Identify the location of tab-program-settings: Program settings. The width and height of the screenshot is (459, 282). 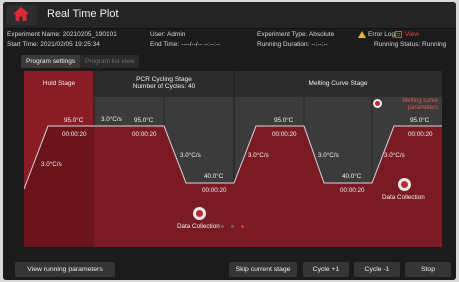
(51, 61).